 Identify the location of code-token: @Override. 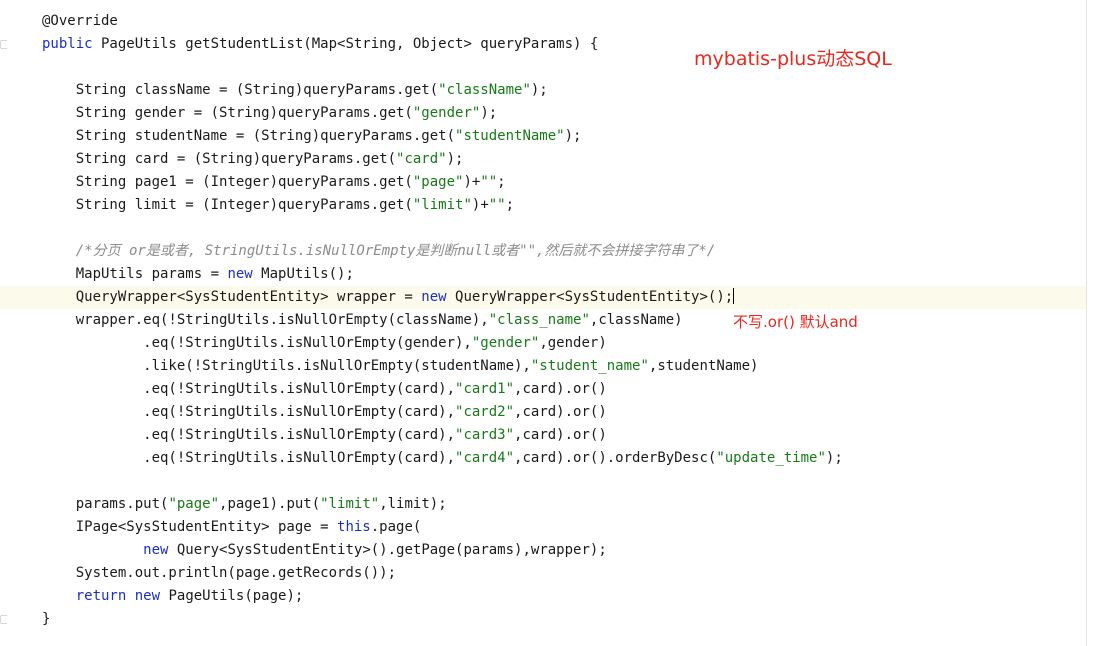
(80, 21).